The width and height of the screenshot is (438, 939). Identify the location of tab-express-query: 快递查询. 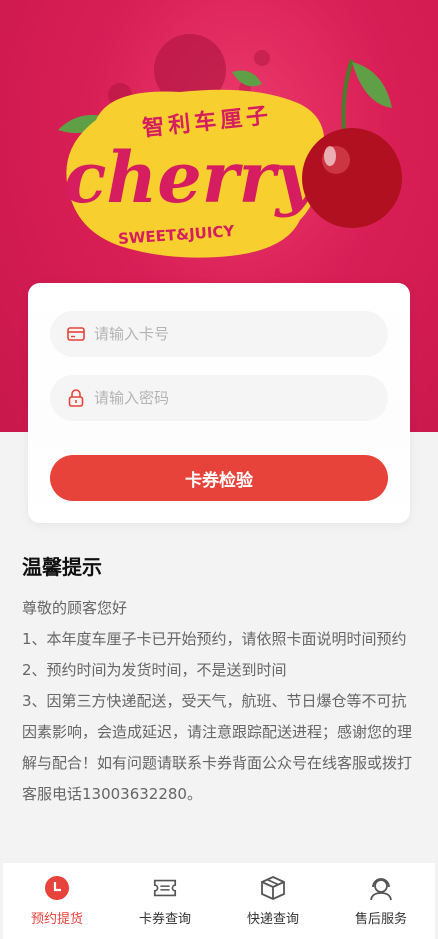
(273, 901).